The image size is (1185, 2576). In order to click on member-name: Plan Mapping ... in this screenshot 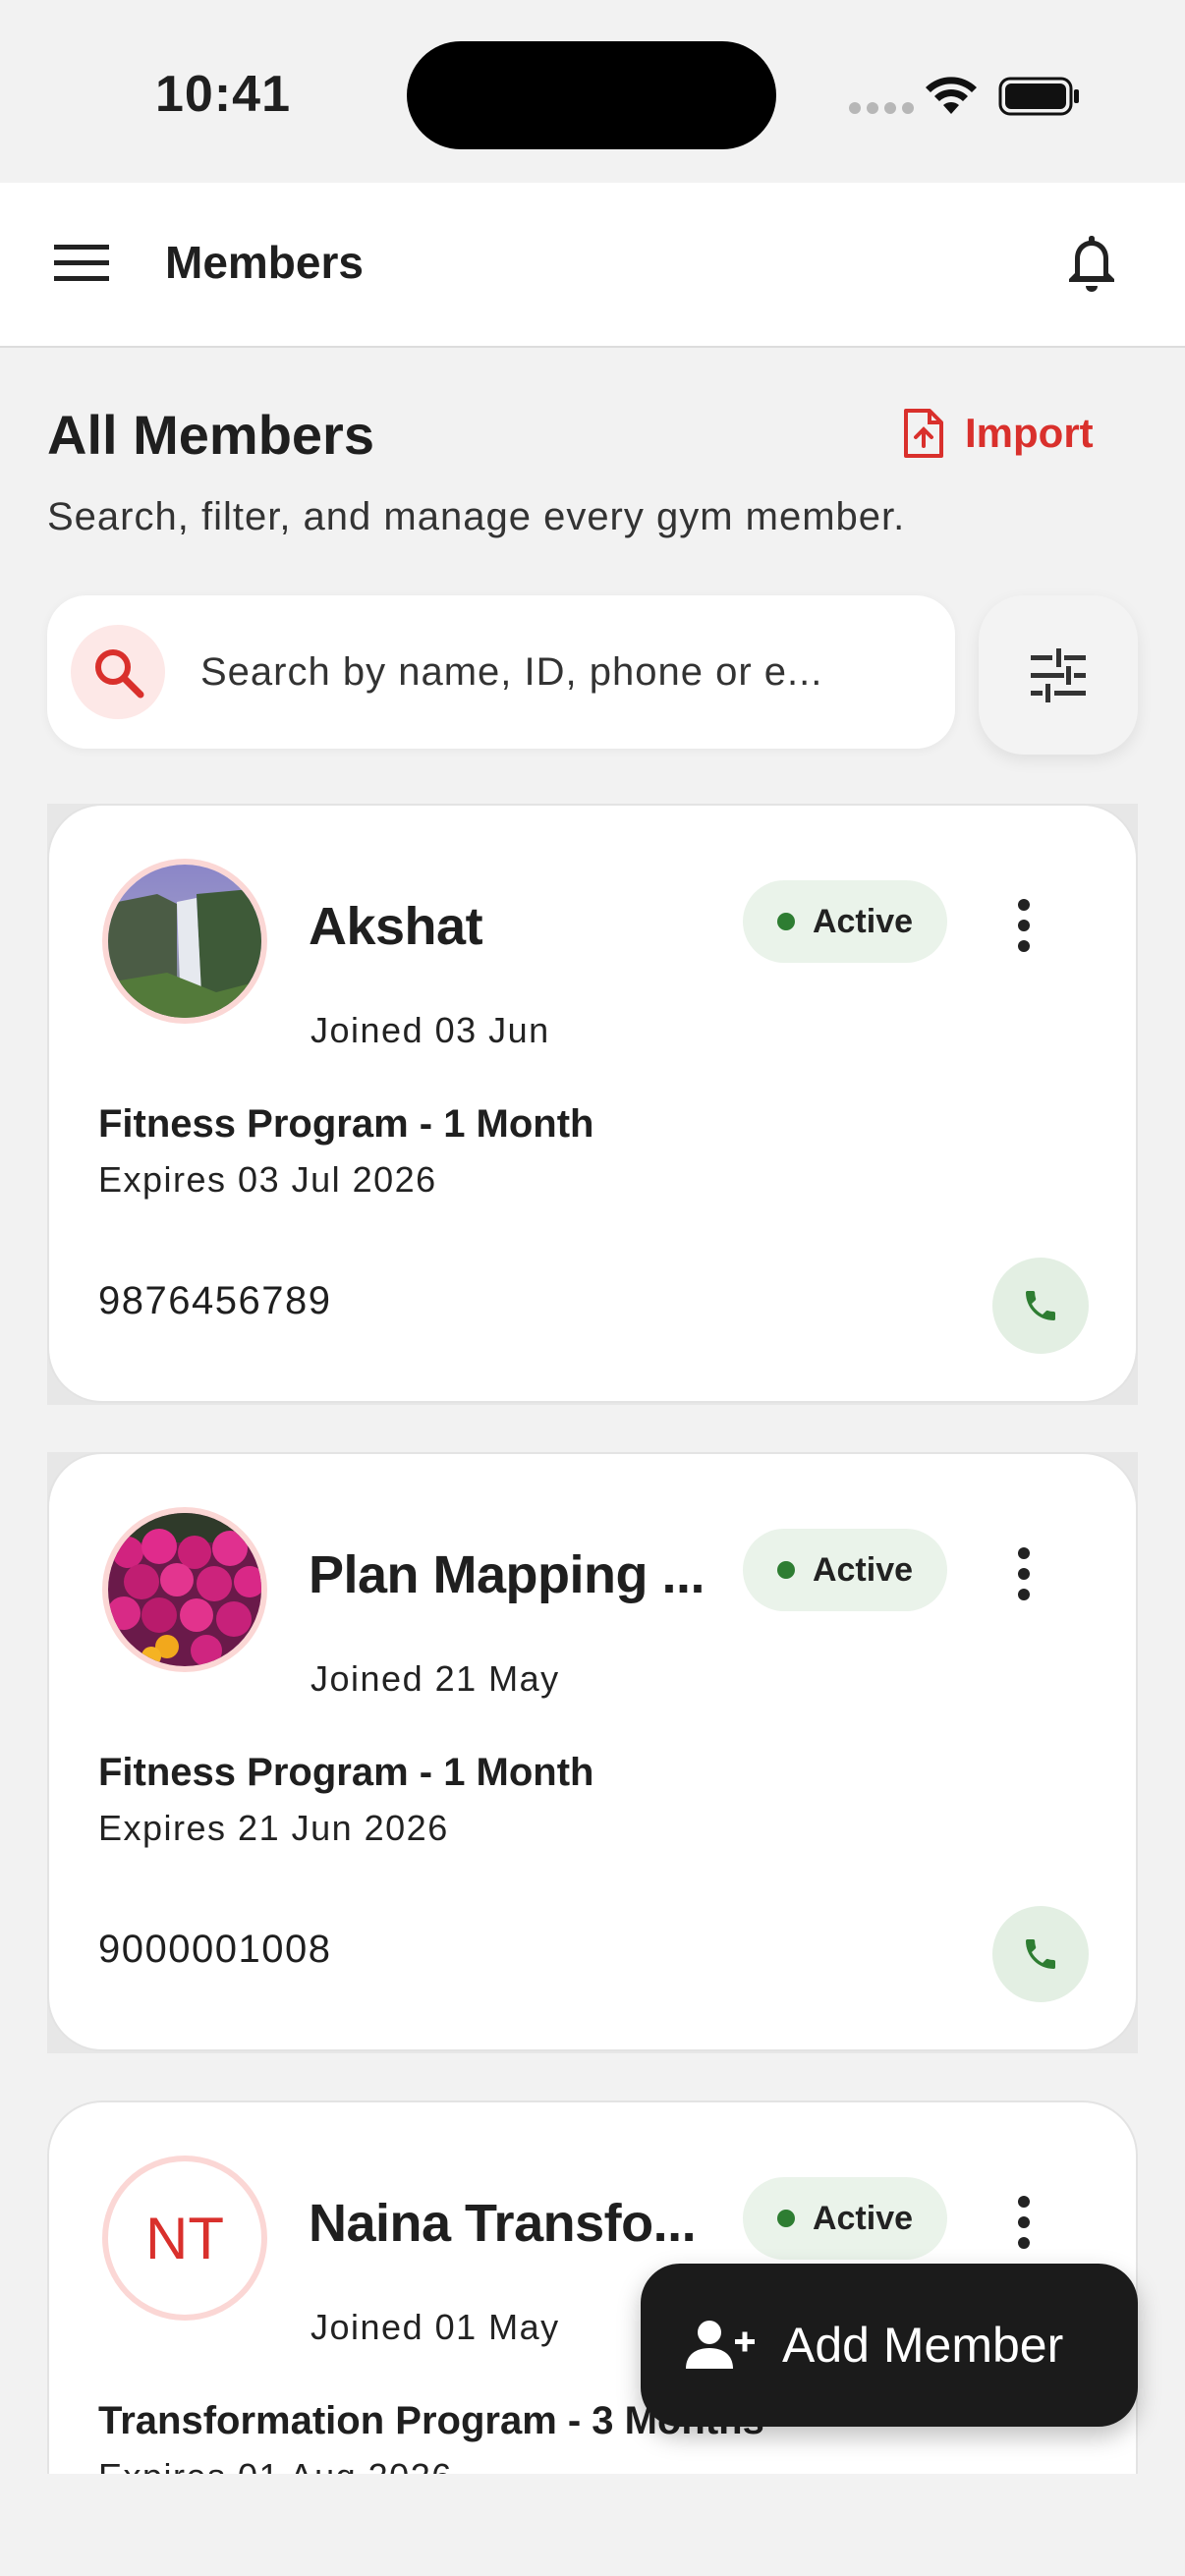, I will do `click(507, 1574)`.